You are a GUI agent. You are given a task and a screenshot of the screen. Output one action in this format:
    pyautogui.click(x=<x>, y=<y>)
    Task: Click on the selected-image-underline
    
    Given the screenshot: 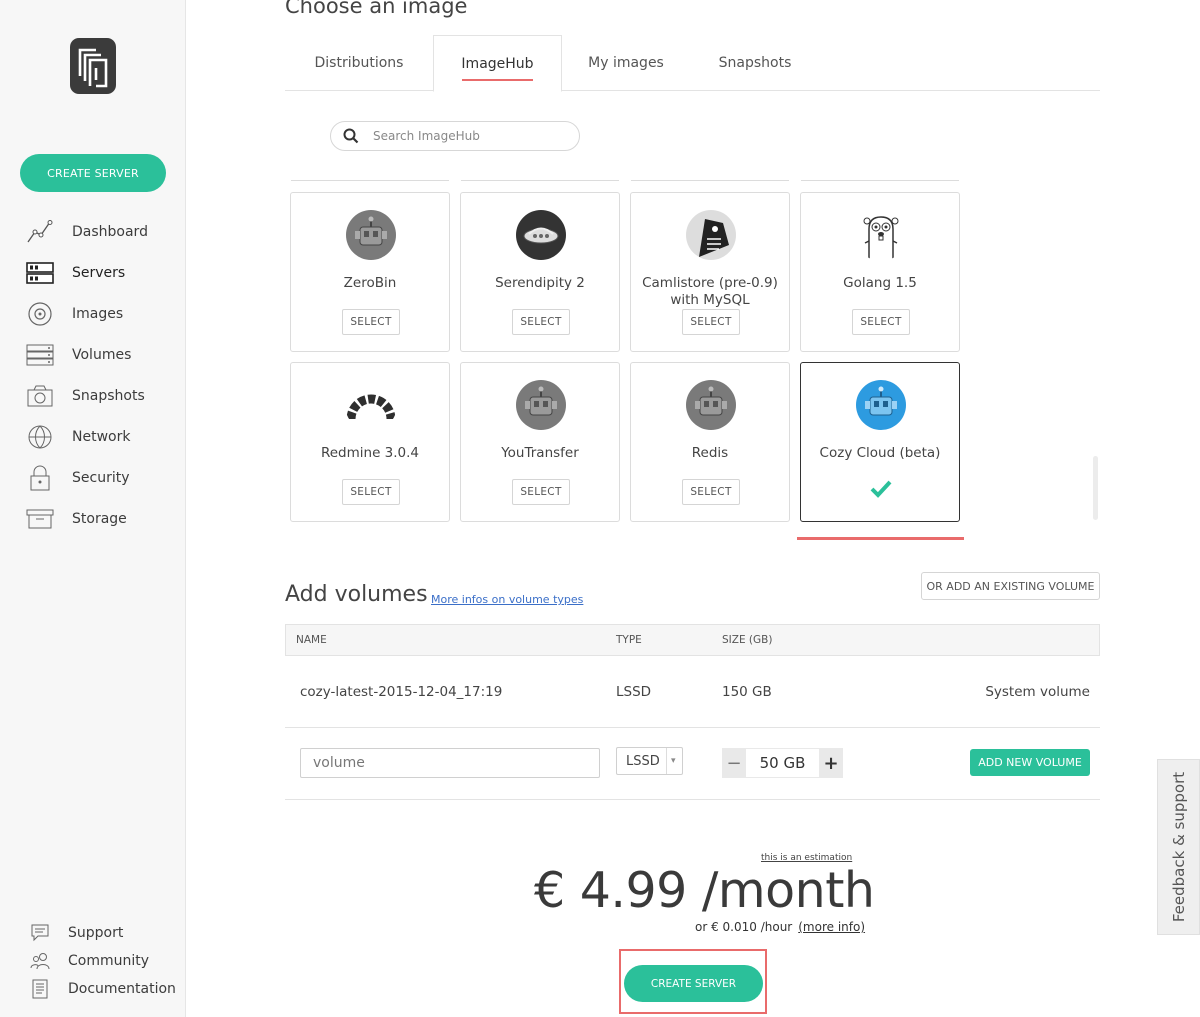 What is the action you would take?
    pyautogui.click(x=880, y=538)
    